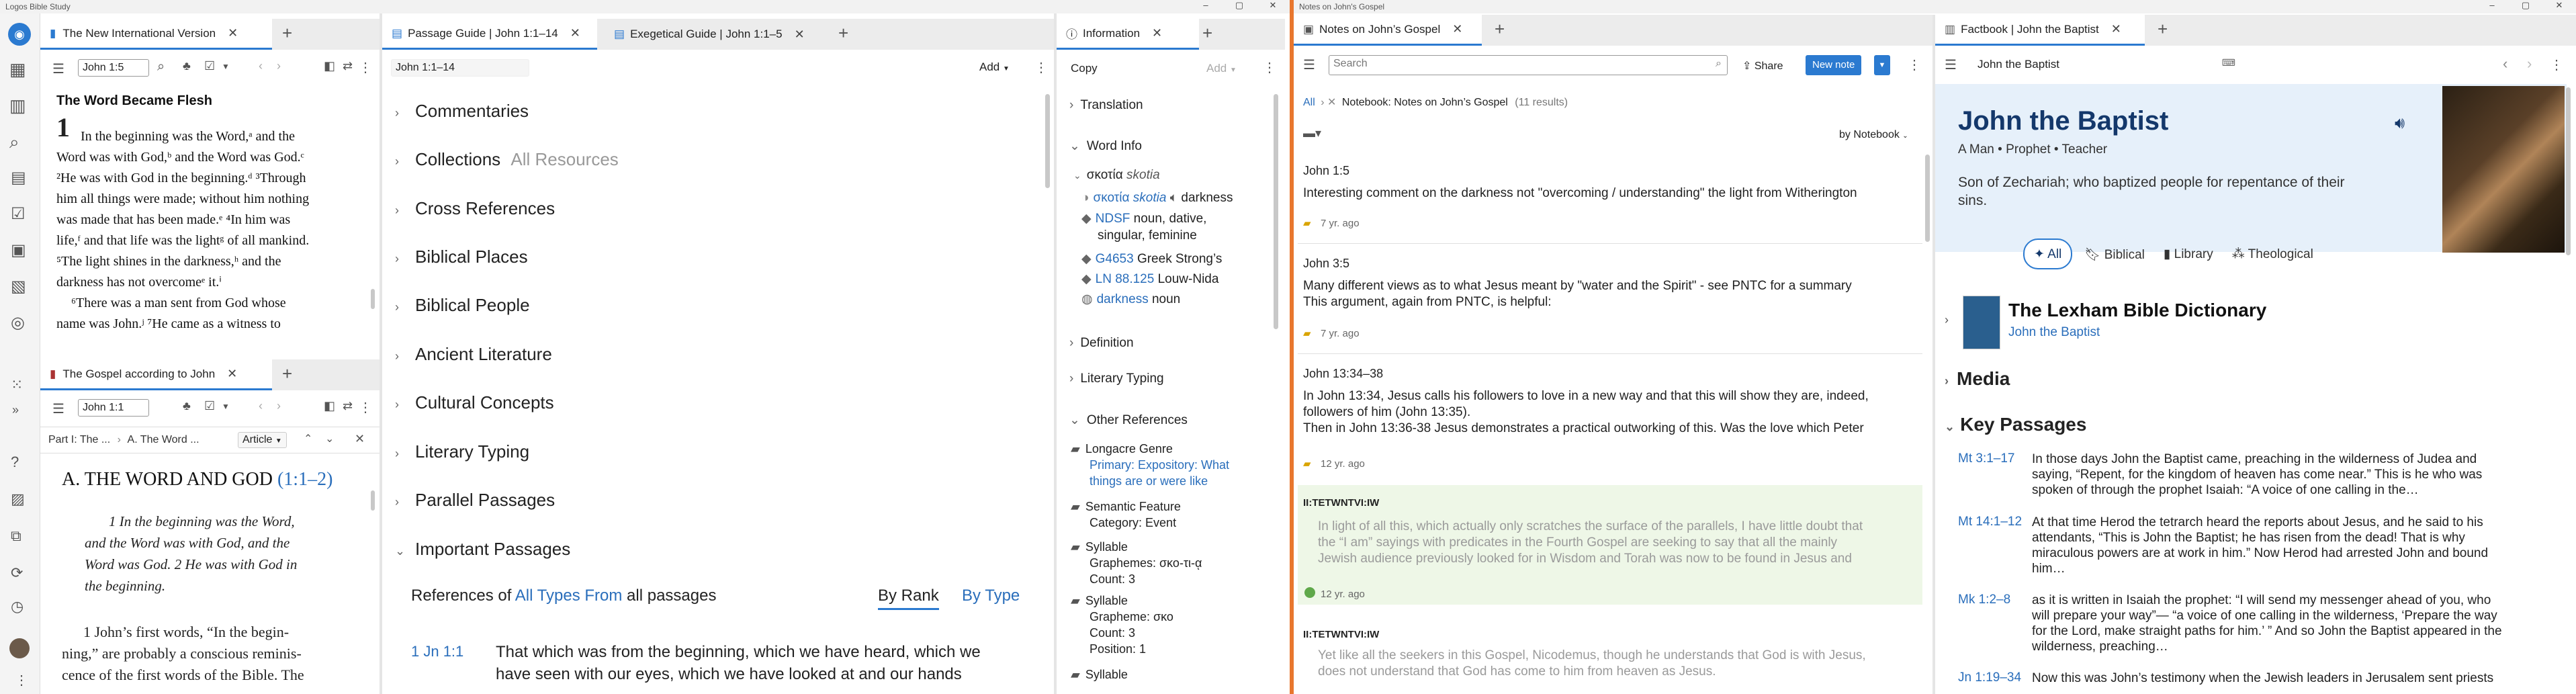 This screenshot has height=694, width=2576. Describe the element at coordinates (1882, 65) in the screenshot. I see `new-note-dropdown: ▼` at that location.